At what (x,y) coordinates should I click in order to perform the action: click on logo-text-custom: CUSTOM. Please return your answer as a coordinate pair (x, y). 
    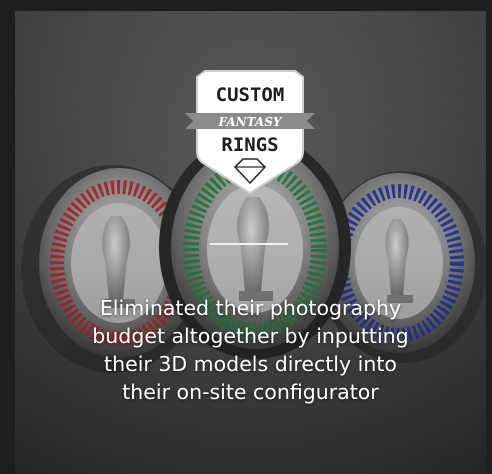
    Looking at the image, I should click on (250, 95).